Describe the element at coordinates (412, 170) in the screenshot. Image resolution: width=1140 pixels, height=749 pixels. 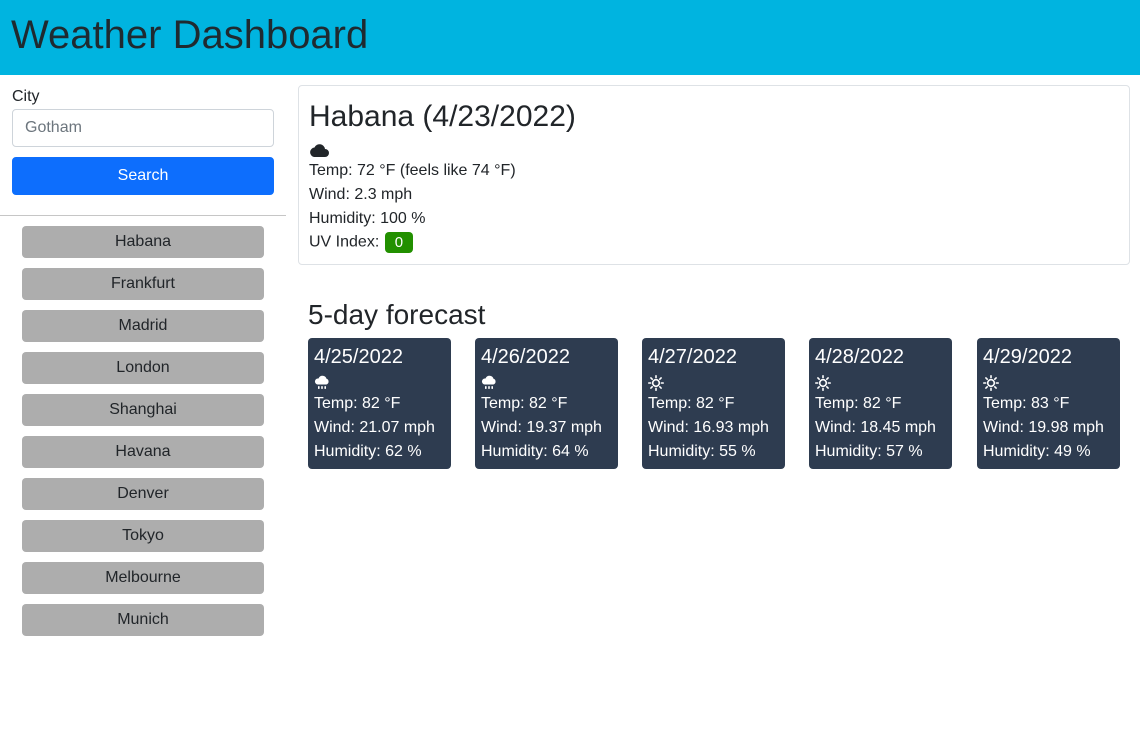
I see `current-temp: Temp: 72 °F (feels like 74 °F)` at that location.